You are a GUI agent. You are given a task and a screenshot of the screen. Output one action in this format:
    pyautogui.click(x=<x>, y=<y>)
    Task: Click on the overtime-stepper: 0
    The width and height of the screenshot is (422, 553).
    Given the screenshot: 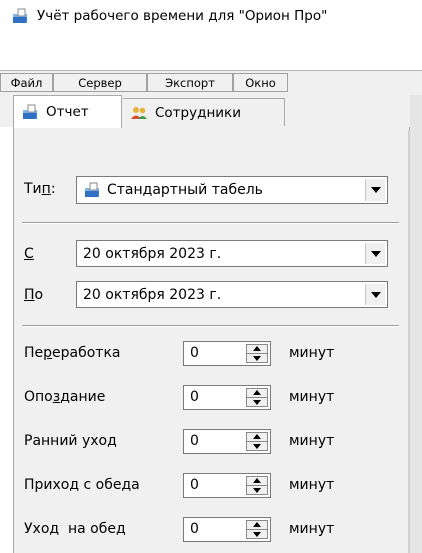 What is the action you would take?
    pyautogui.click(x=227, y=353)
    